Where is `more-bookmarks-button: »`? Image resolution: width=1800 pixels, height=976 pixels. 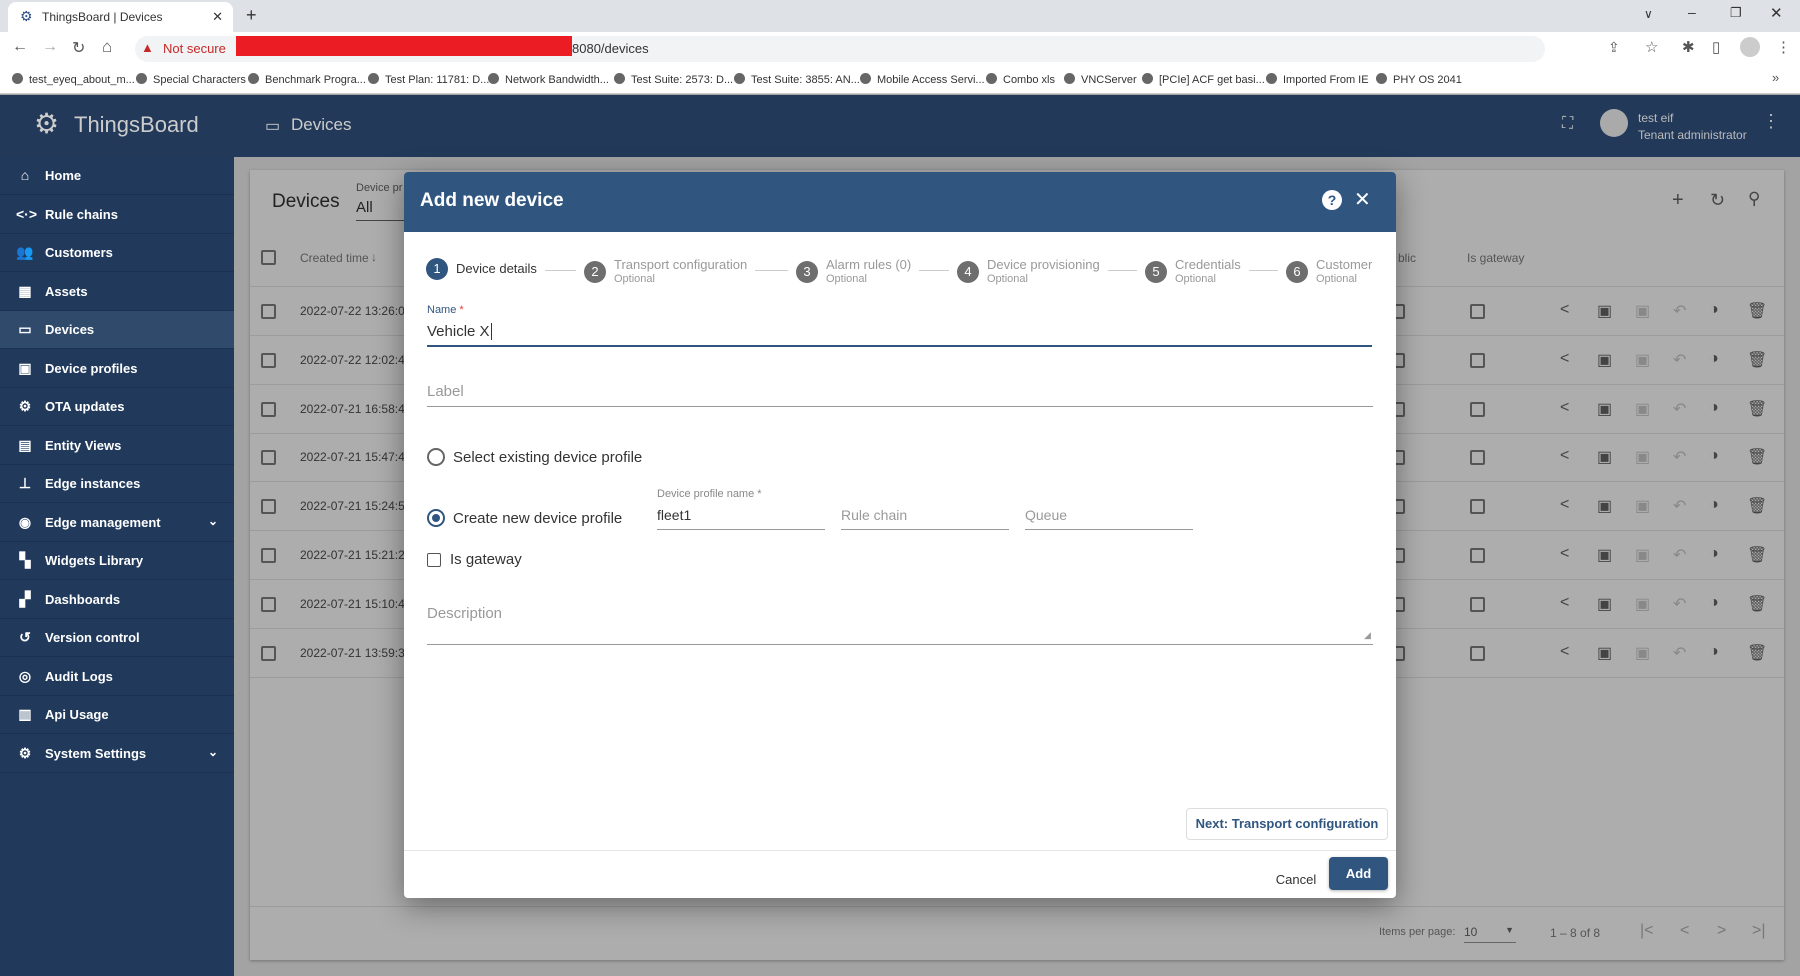
more-bookmarks-button: » is located at coordinates (1775, 77).